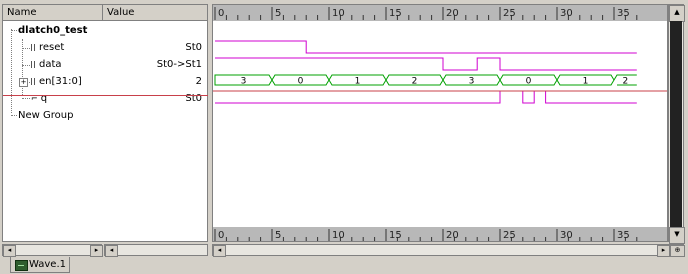 The width and height of the screenshot is (688, 274). I want to click on signal-row-data: data St0->St1, so click(105, 64).